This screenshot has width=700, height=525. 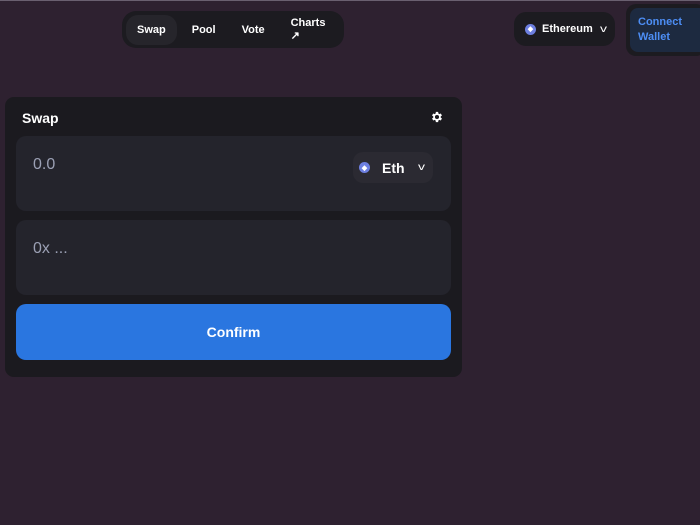 I want to click on connect-wallet-line1: Connect, so click(x=660, y=22).